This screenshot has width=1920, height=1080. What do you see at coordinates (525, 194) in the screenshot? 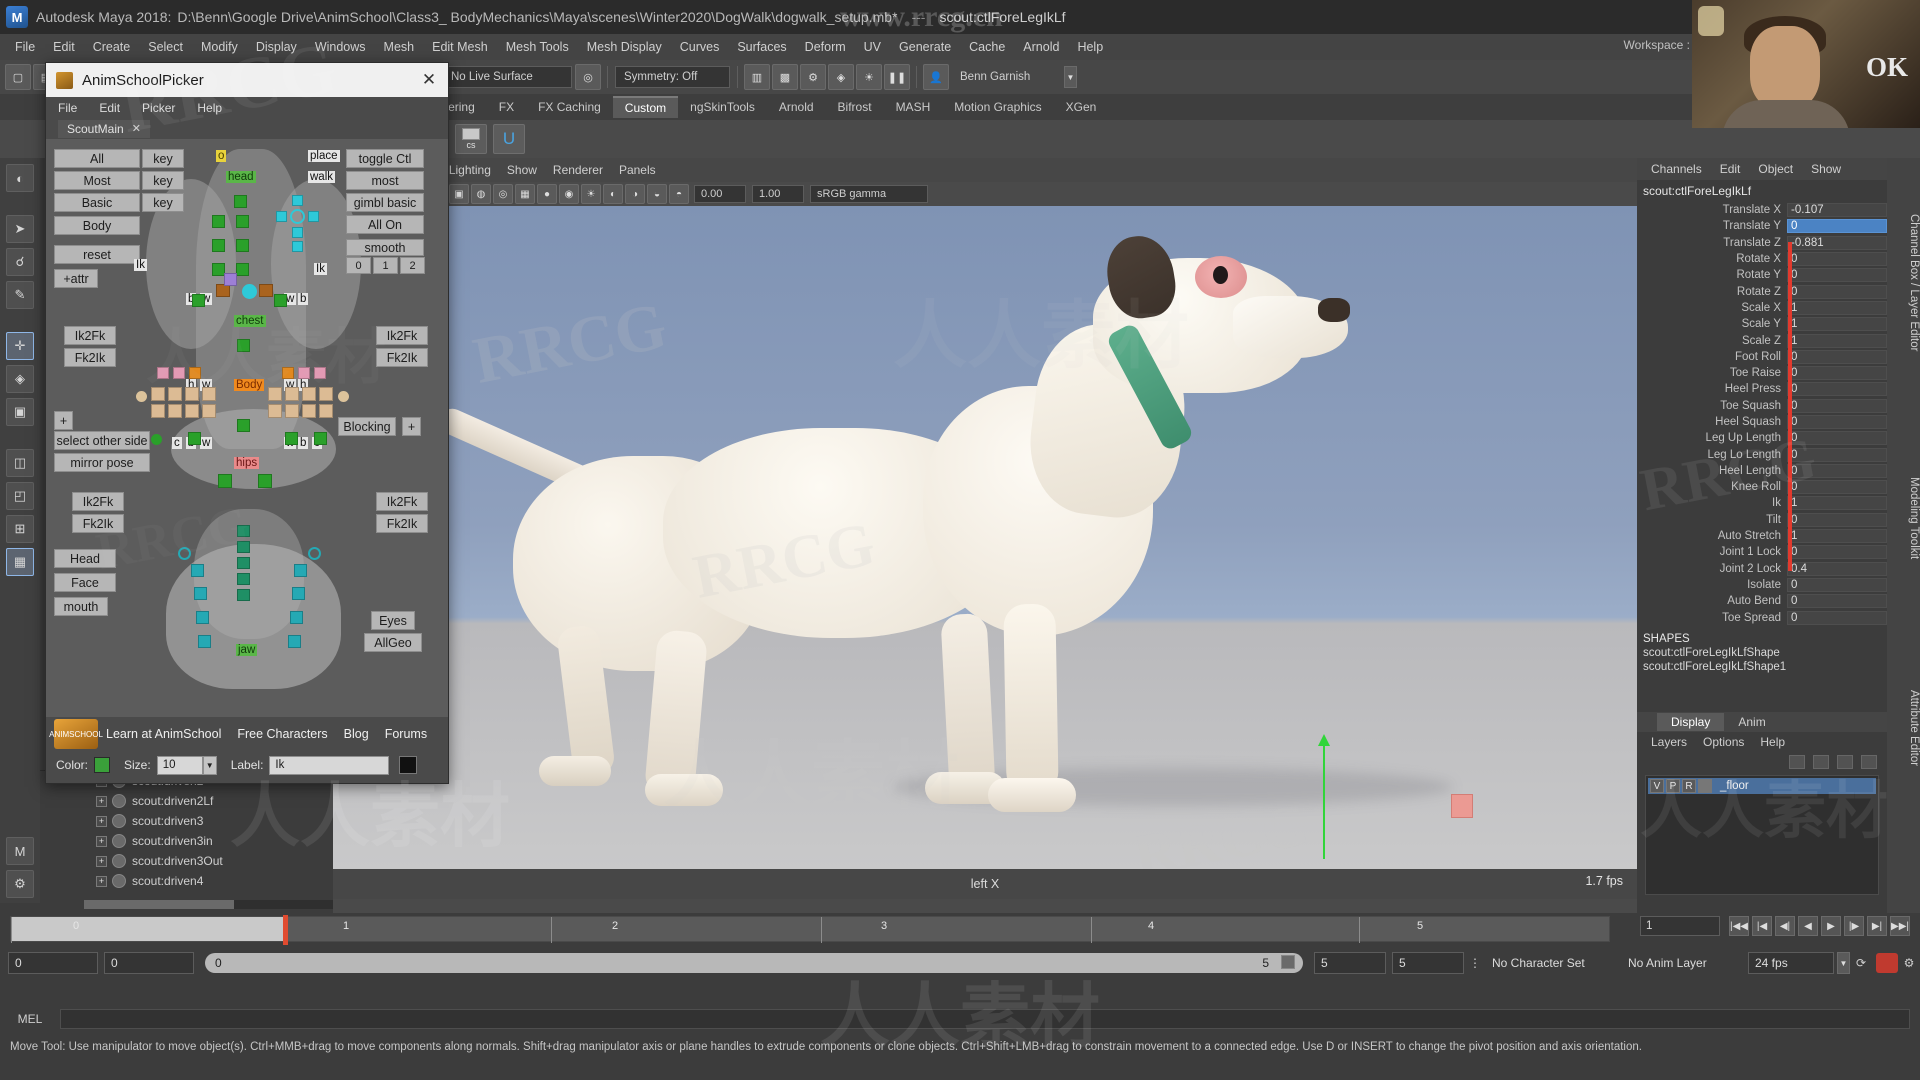
I see `viewport-wireframe-icon: ▦` at bounding box center [525, 194].